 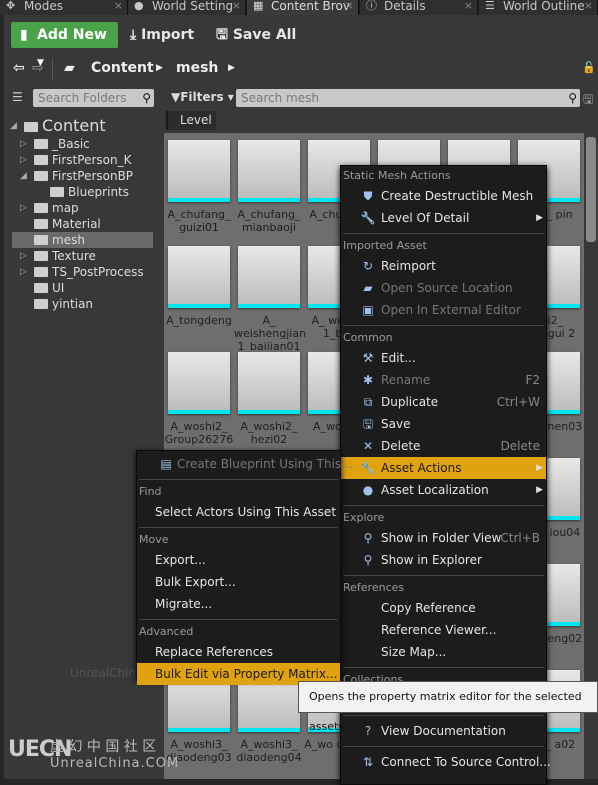 I want to click on menu-item-show-in-explorer: ⚲ Show in Explorer, so click(x=443, y=560).